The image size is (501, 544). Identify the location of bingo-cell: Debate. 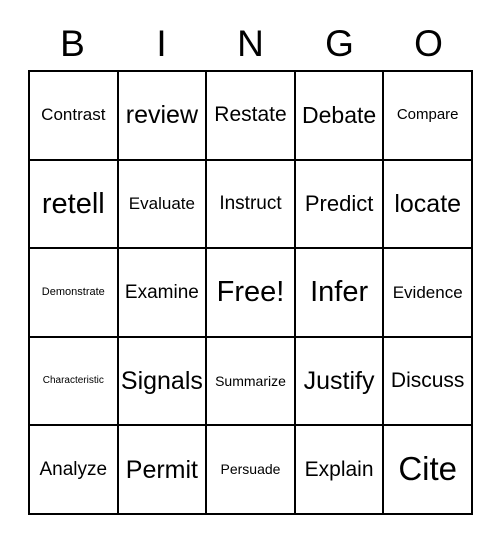
(340, 116).